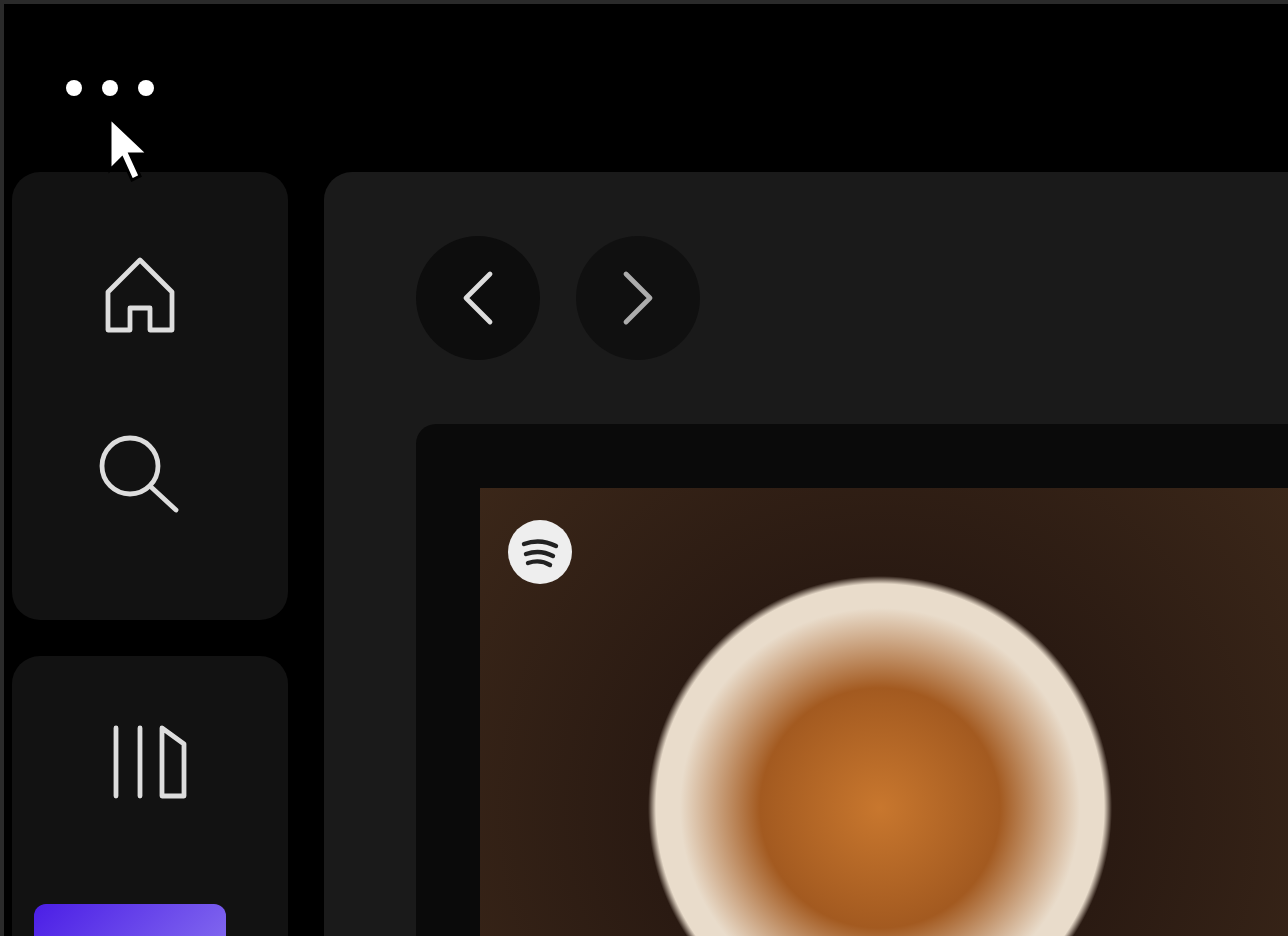  I want to click on home-icon, so click(140, 294).